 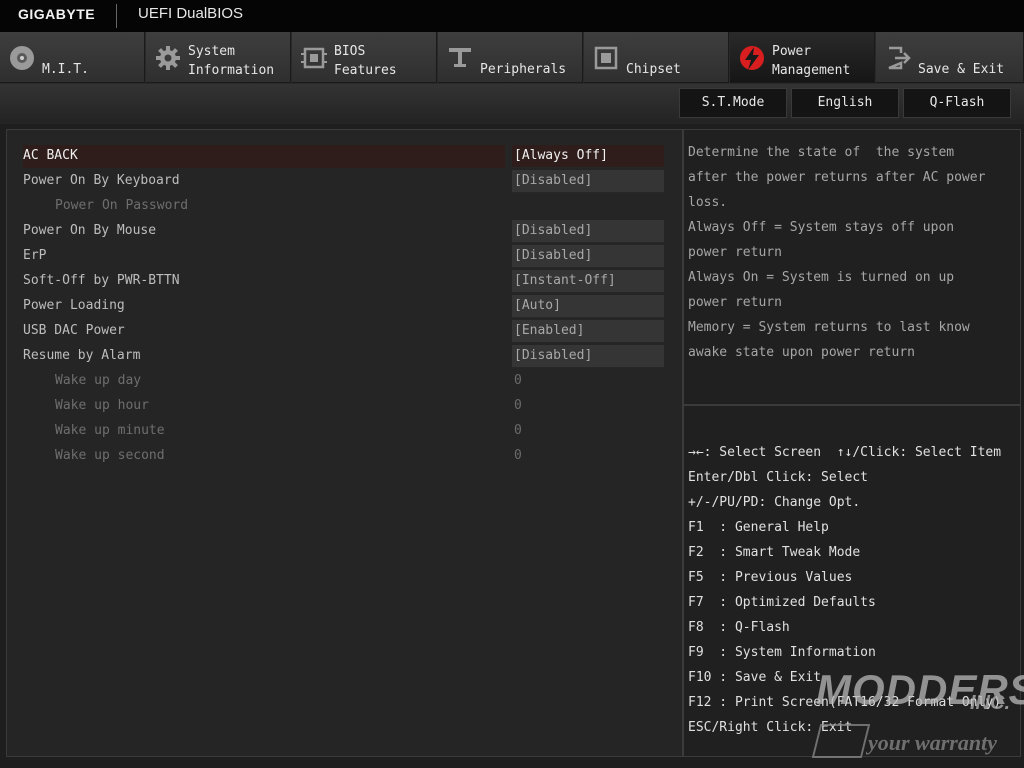 I want to click on setting-label: Wake up second, so click(x=110, y=455).